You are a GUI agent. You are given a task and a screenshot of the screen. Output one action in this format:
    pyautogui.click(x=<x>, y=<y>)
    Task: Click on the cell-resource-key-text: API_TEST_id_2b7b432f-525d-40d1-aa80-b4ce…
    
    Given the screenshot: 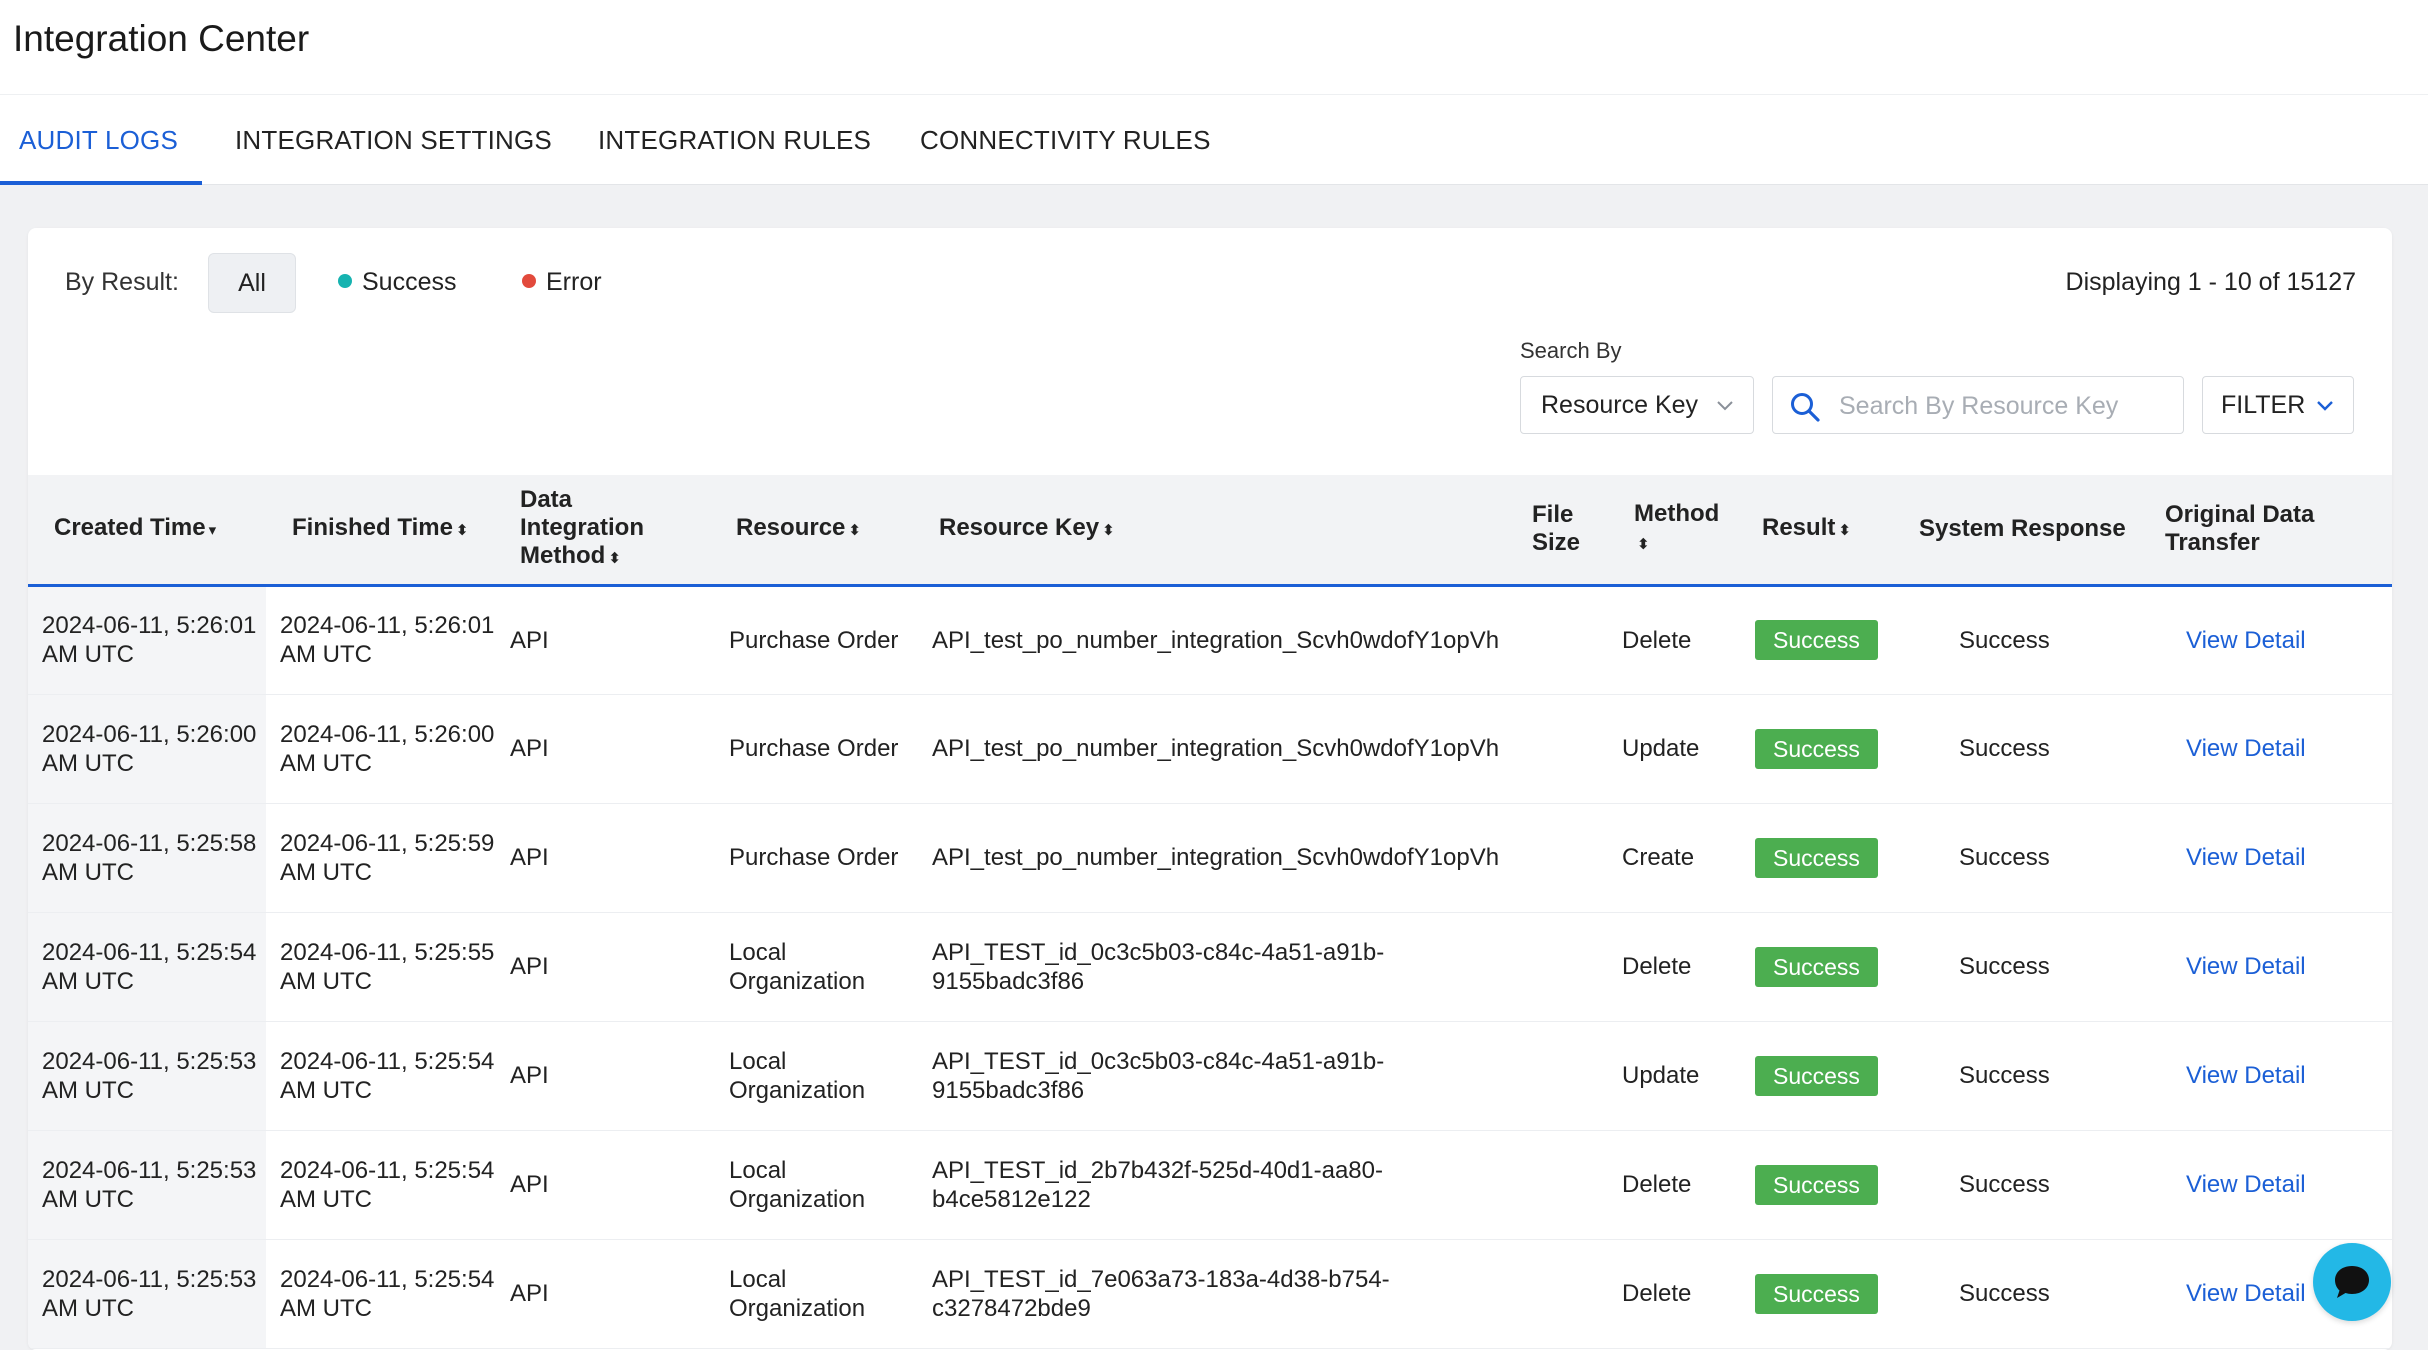 What is the action you would take?
    pyautogui.click(x=1157, y=1184)
    